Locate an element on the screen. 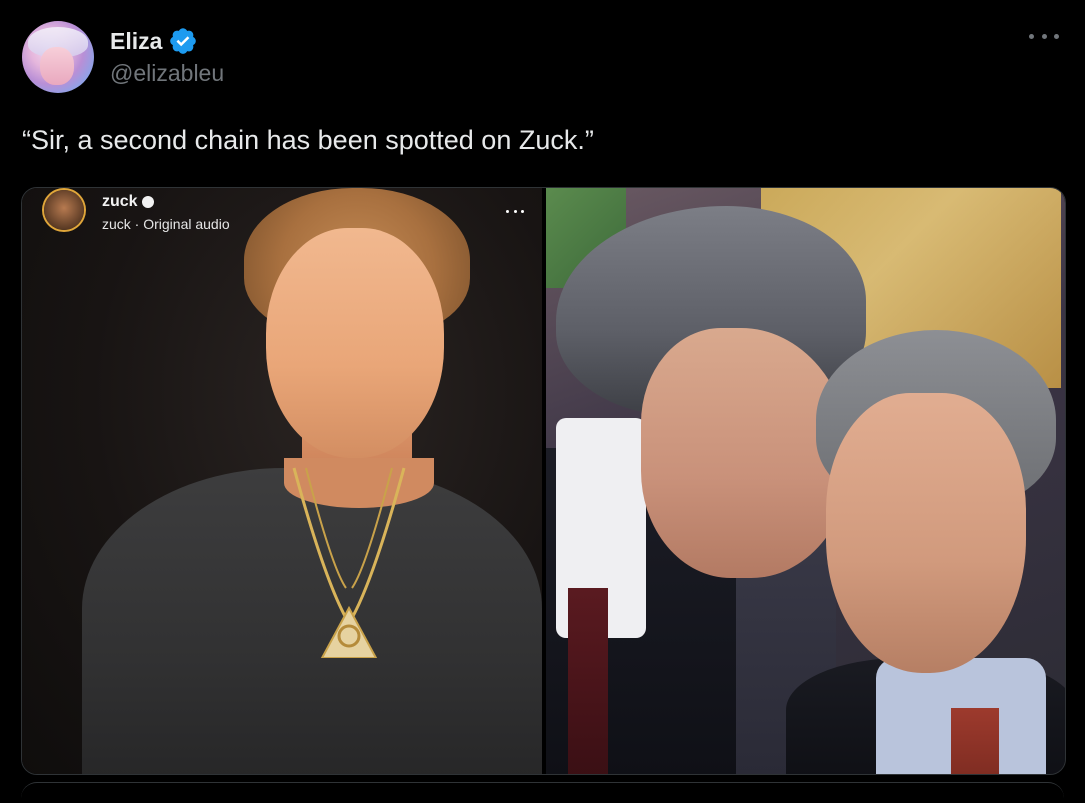 Image resolution: width=1085 pixels, height=803 pixels. overlay-username-row: zuck is located at coordinates (128, 202).